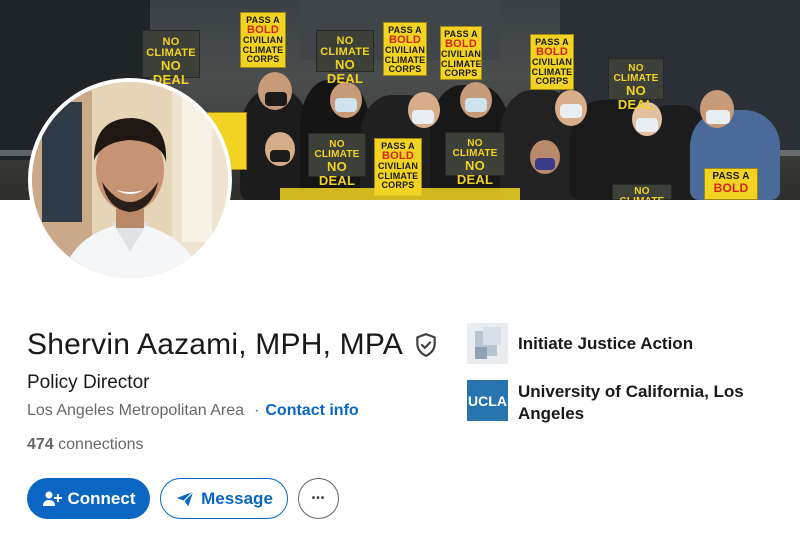 The width and height of the screenshot is (800, 544). Describe the element at coordinates (487, 343) in the screenshot. I see `initiate-justice-logo` at that location.